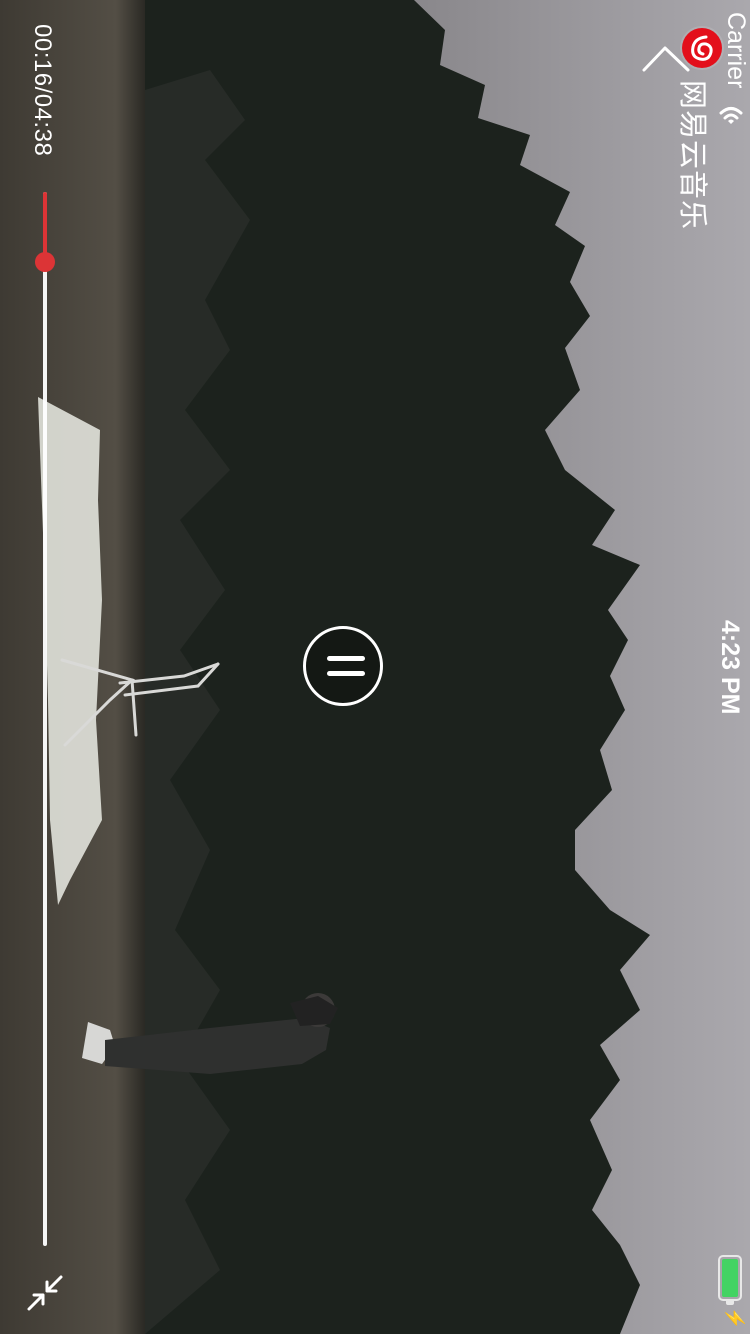 The width and height of the screenshot is (750, 1334). Describe the element at coordinates (702, 48) in the screenshot. I see `netease-cloud-music-logo-icon` at that location.